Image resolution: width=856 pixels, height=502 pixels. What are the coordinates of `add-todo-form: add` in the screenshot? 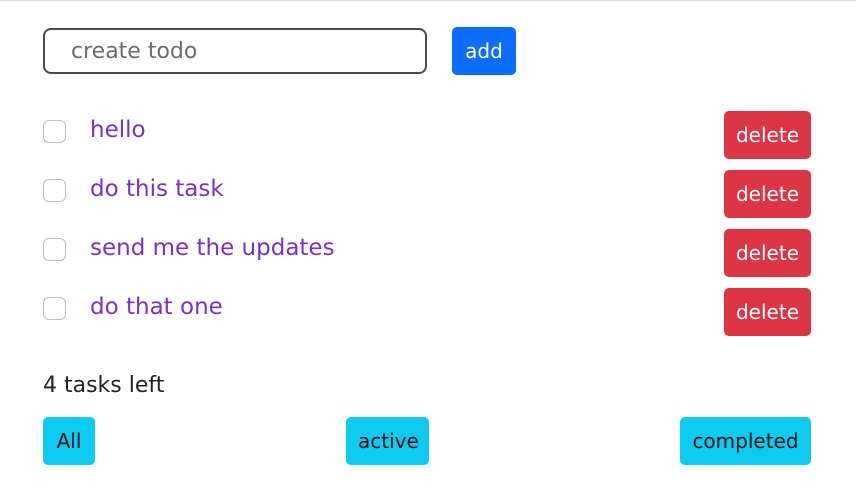 It's located at (427, 51).